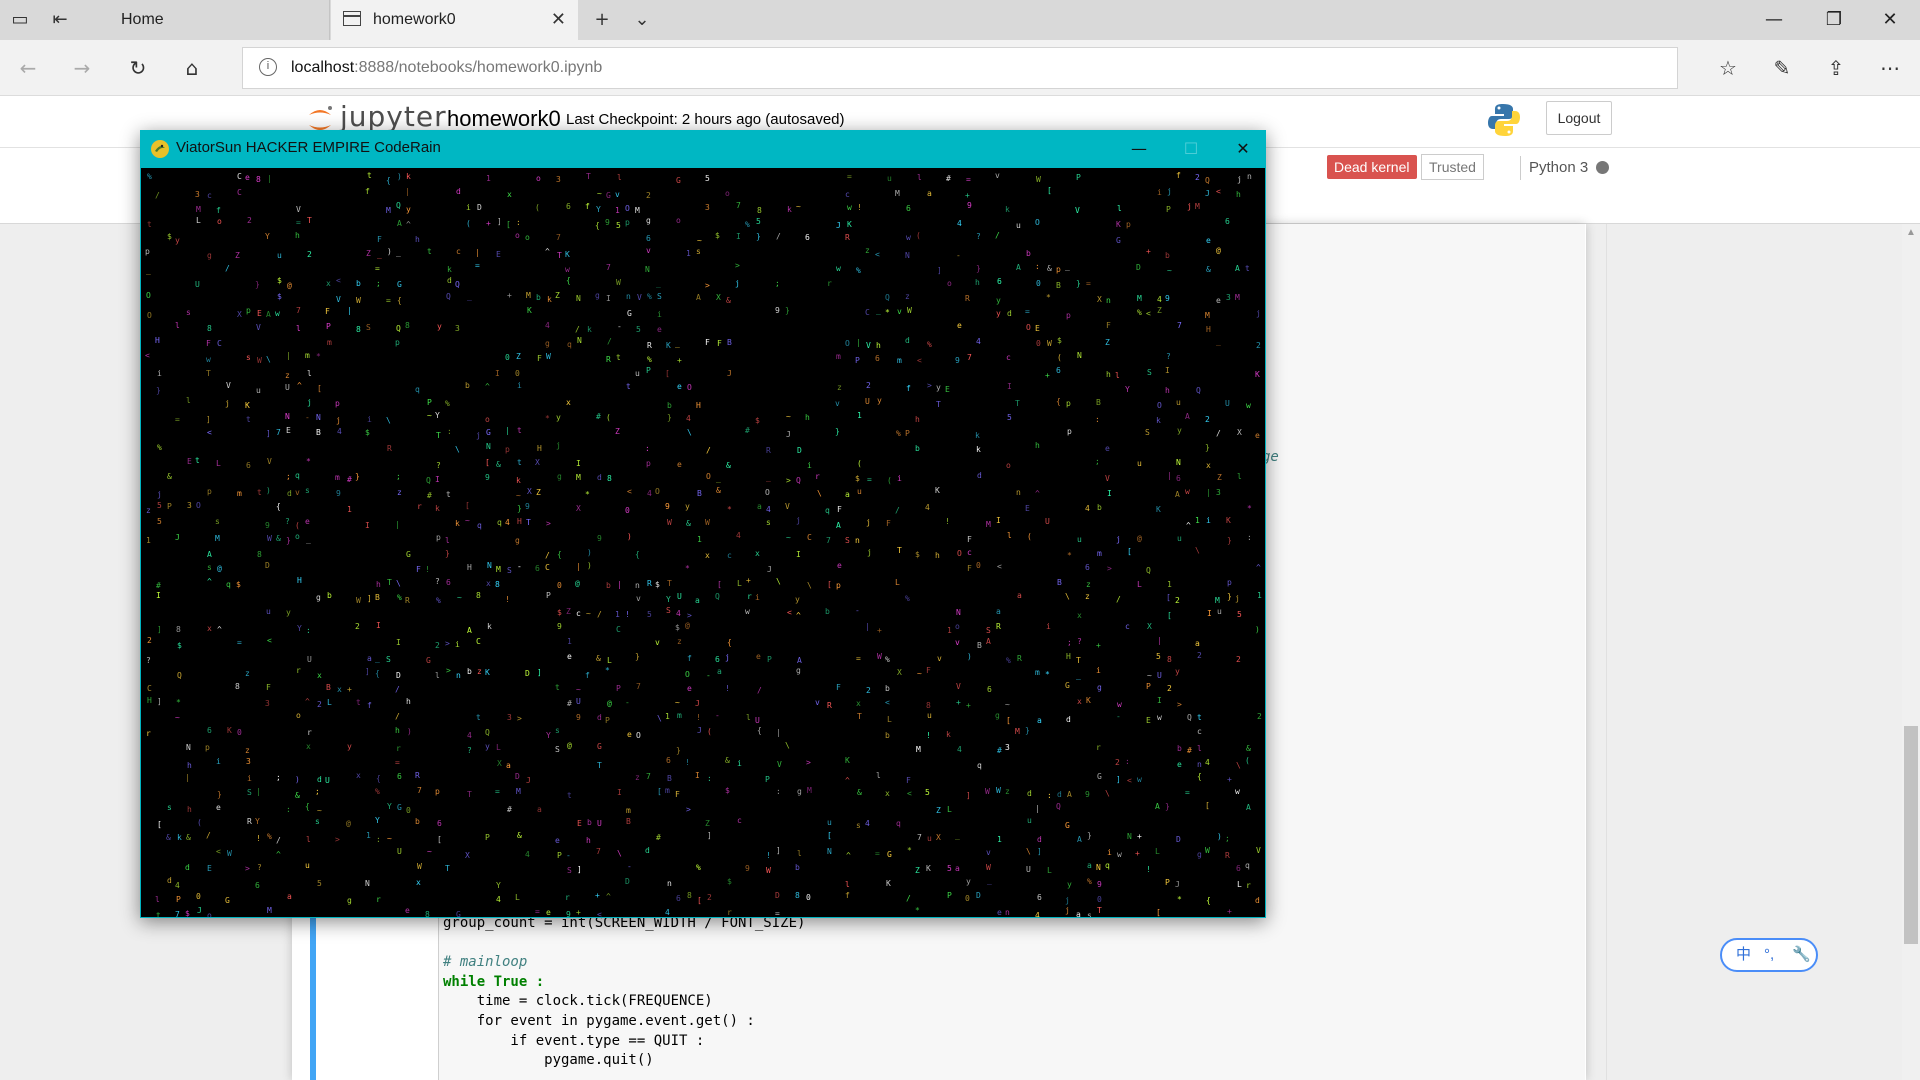 The height and width of the screenshot is (1080, 1920). Describe the element at coordinates (602, 20) in the screenshot. I see `plus-icon: +` at that location.